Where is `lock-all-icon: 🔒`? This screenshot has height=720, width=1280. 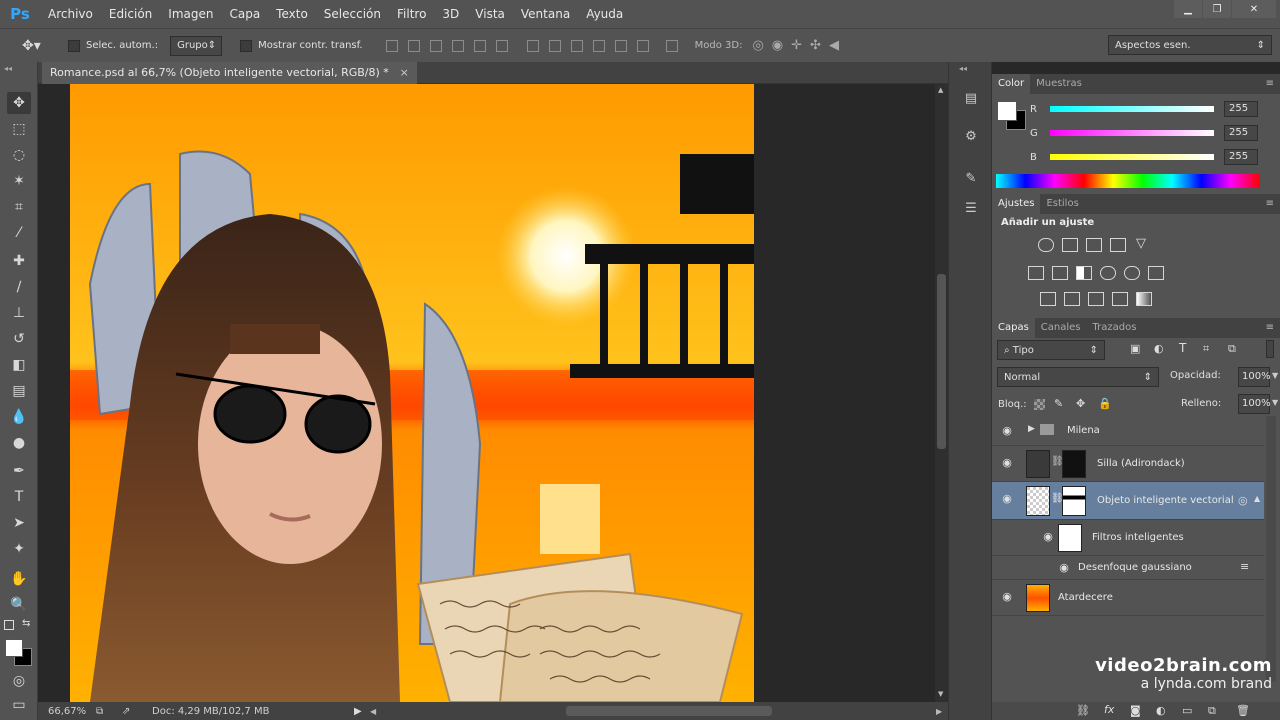 lock-all-icon: 🔒 is located at coordinates (1105, 403).